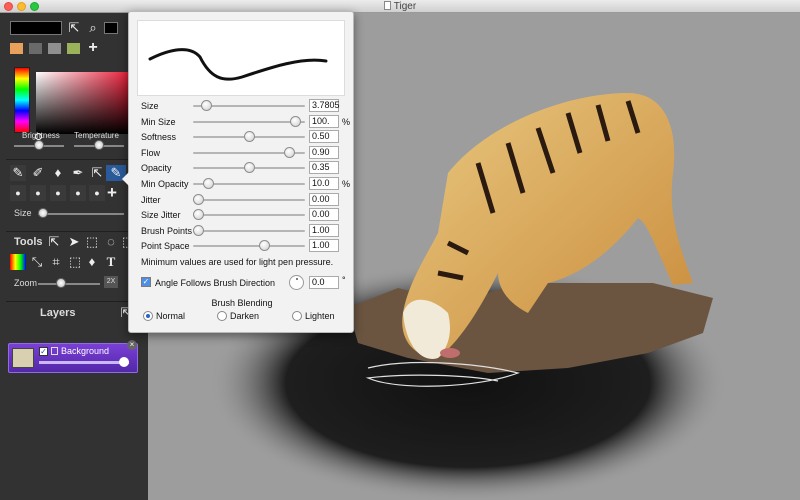  Describe the element at coordinates (111, 262) in the screenshot. I see `text-tool-icon: T` at that location.